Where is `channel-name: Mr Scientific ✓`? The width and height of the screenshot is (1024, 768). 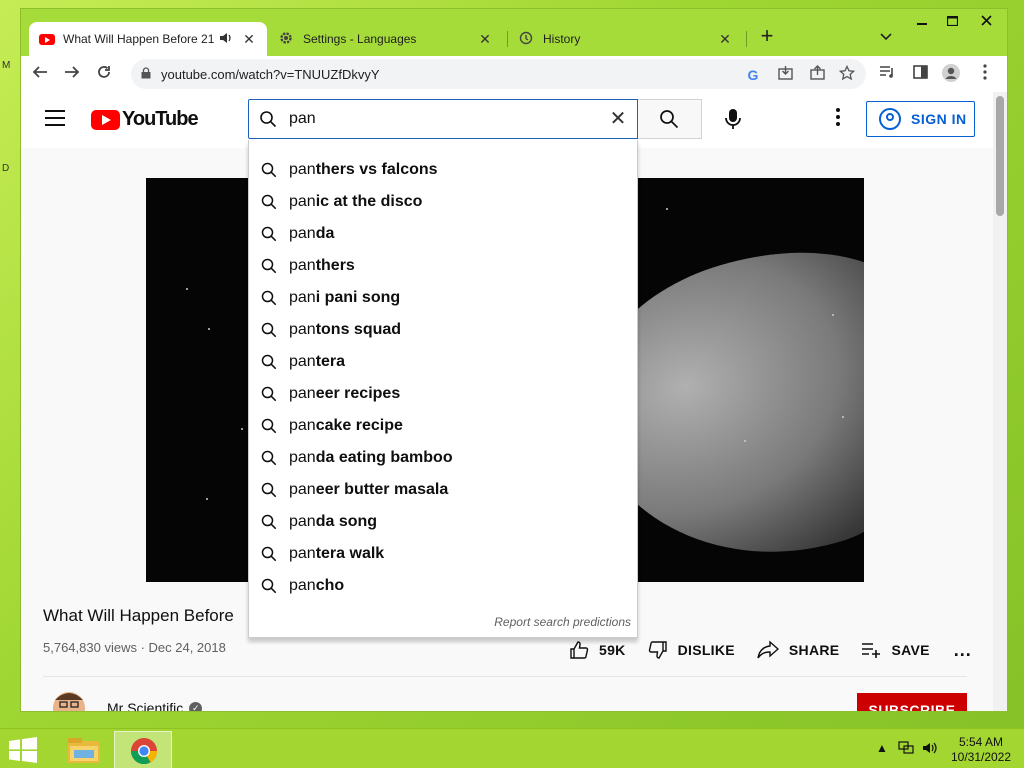 channel-name: Mr Scientific ✓ is located at coordinates (155, 705).